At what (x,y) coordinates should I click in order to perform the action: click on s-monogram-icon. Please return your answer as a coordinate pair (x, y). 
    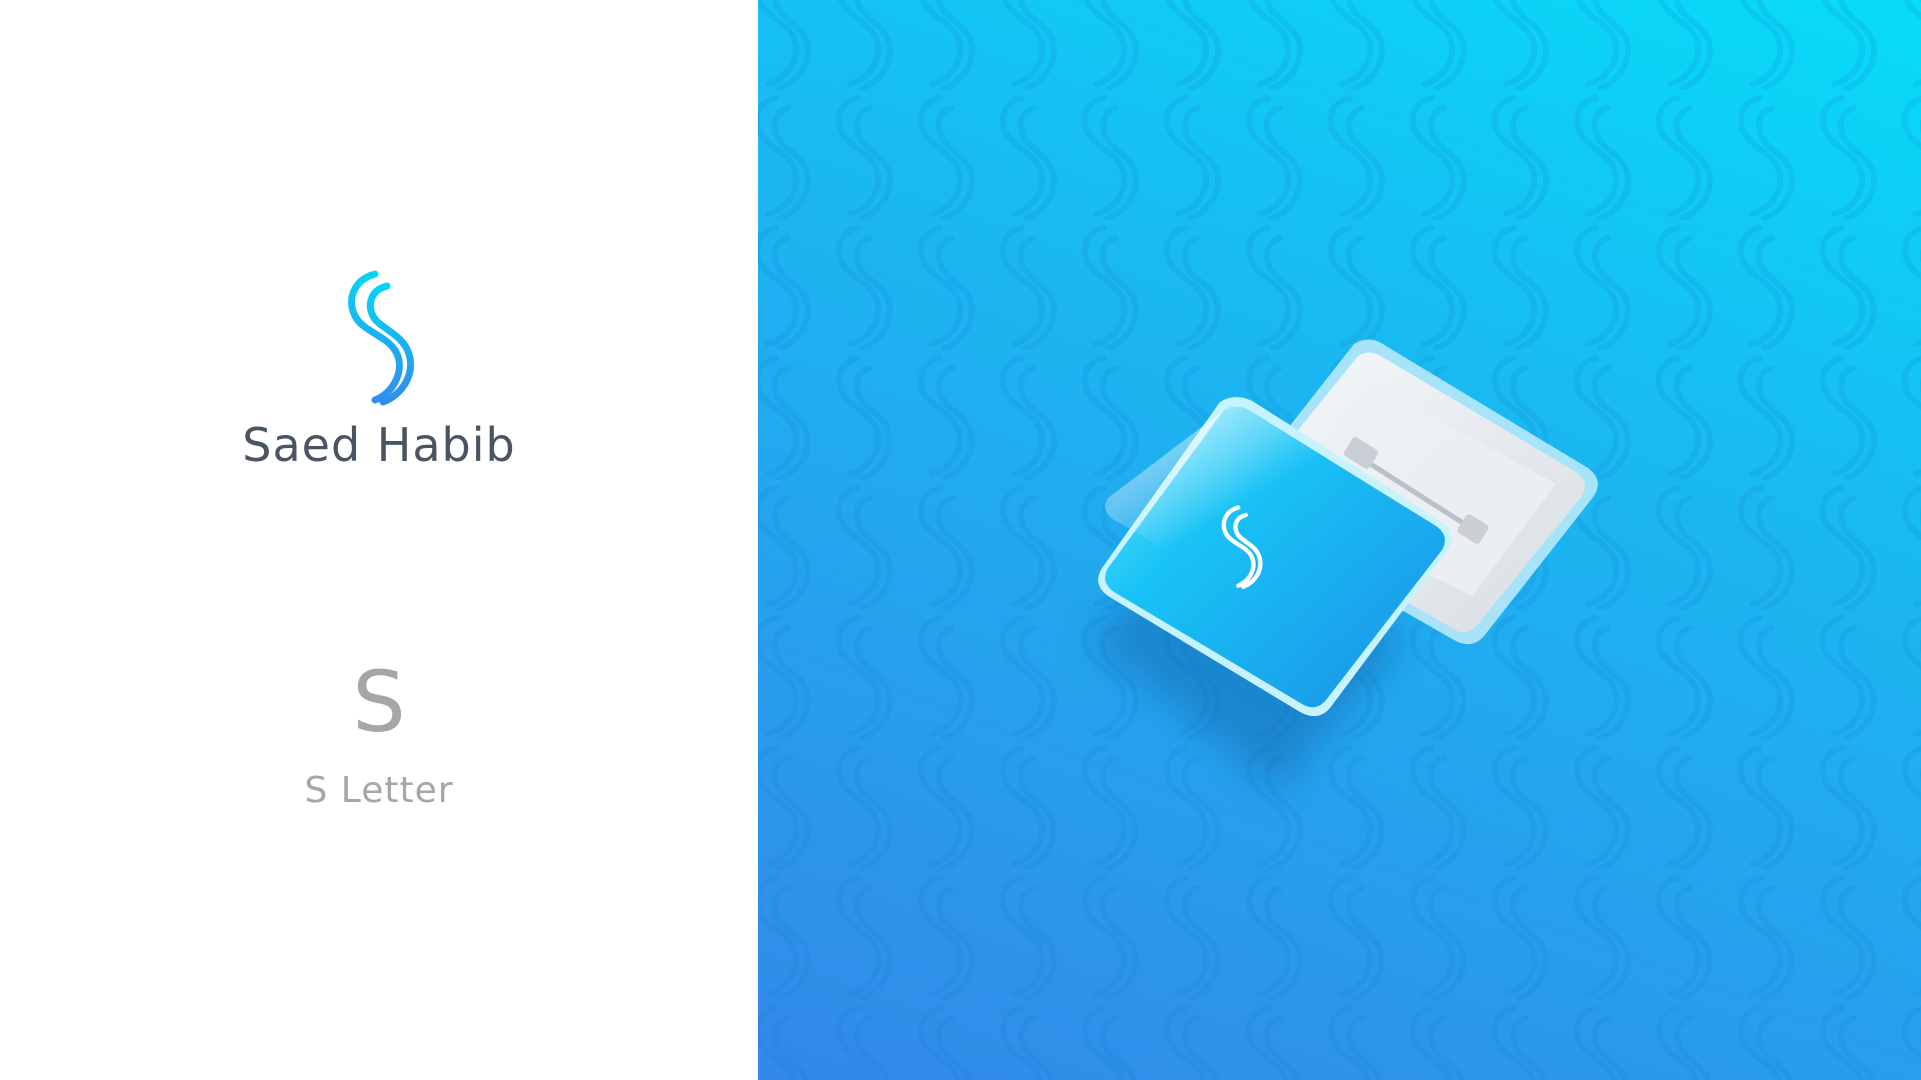
    Looking at the image, I should click on (381, 338).